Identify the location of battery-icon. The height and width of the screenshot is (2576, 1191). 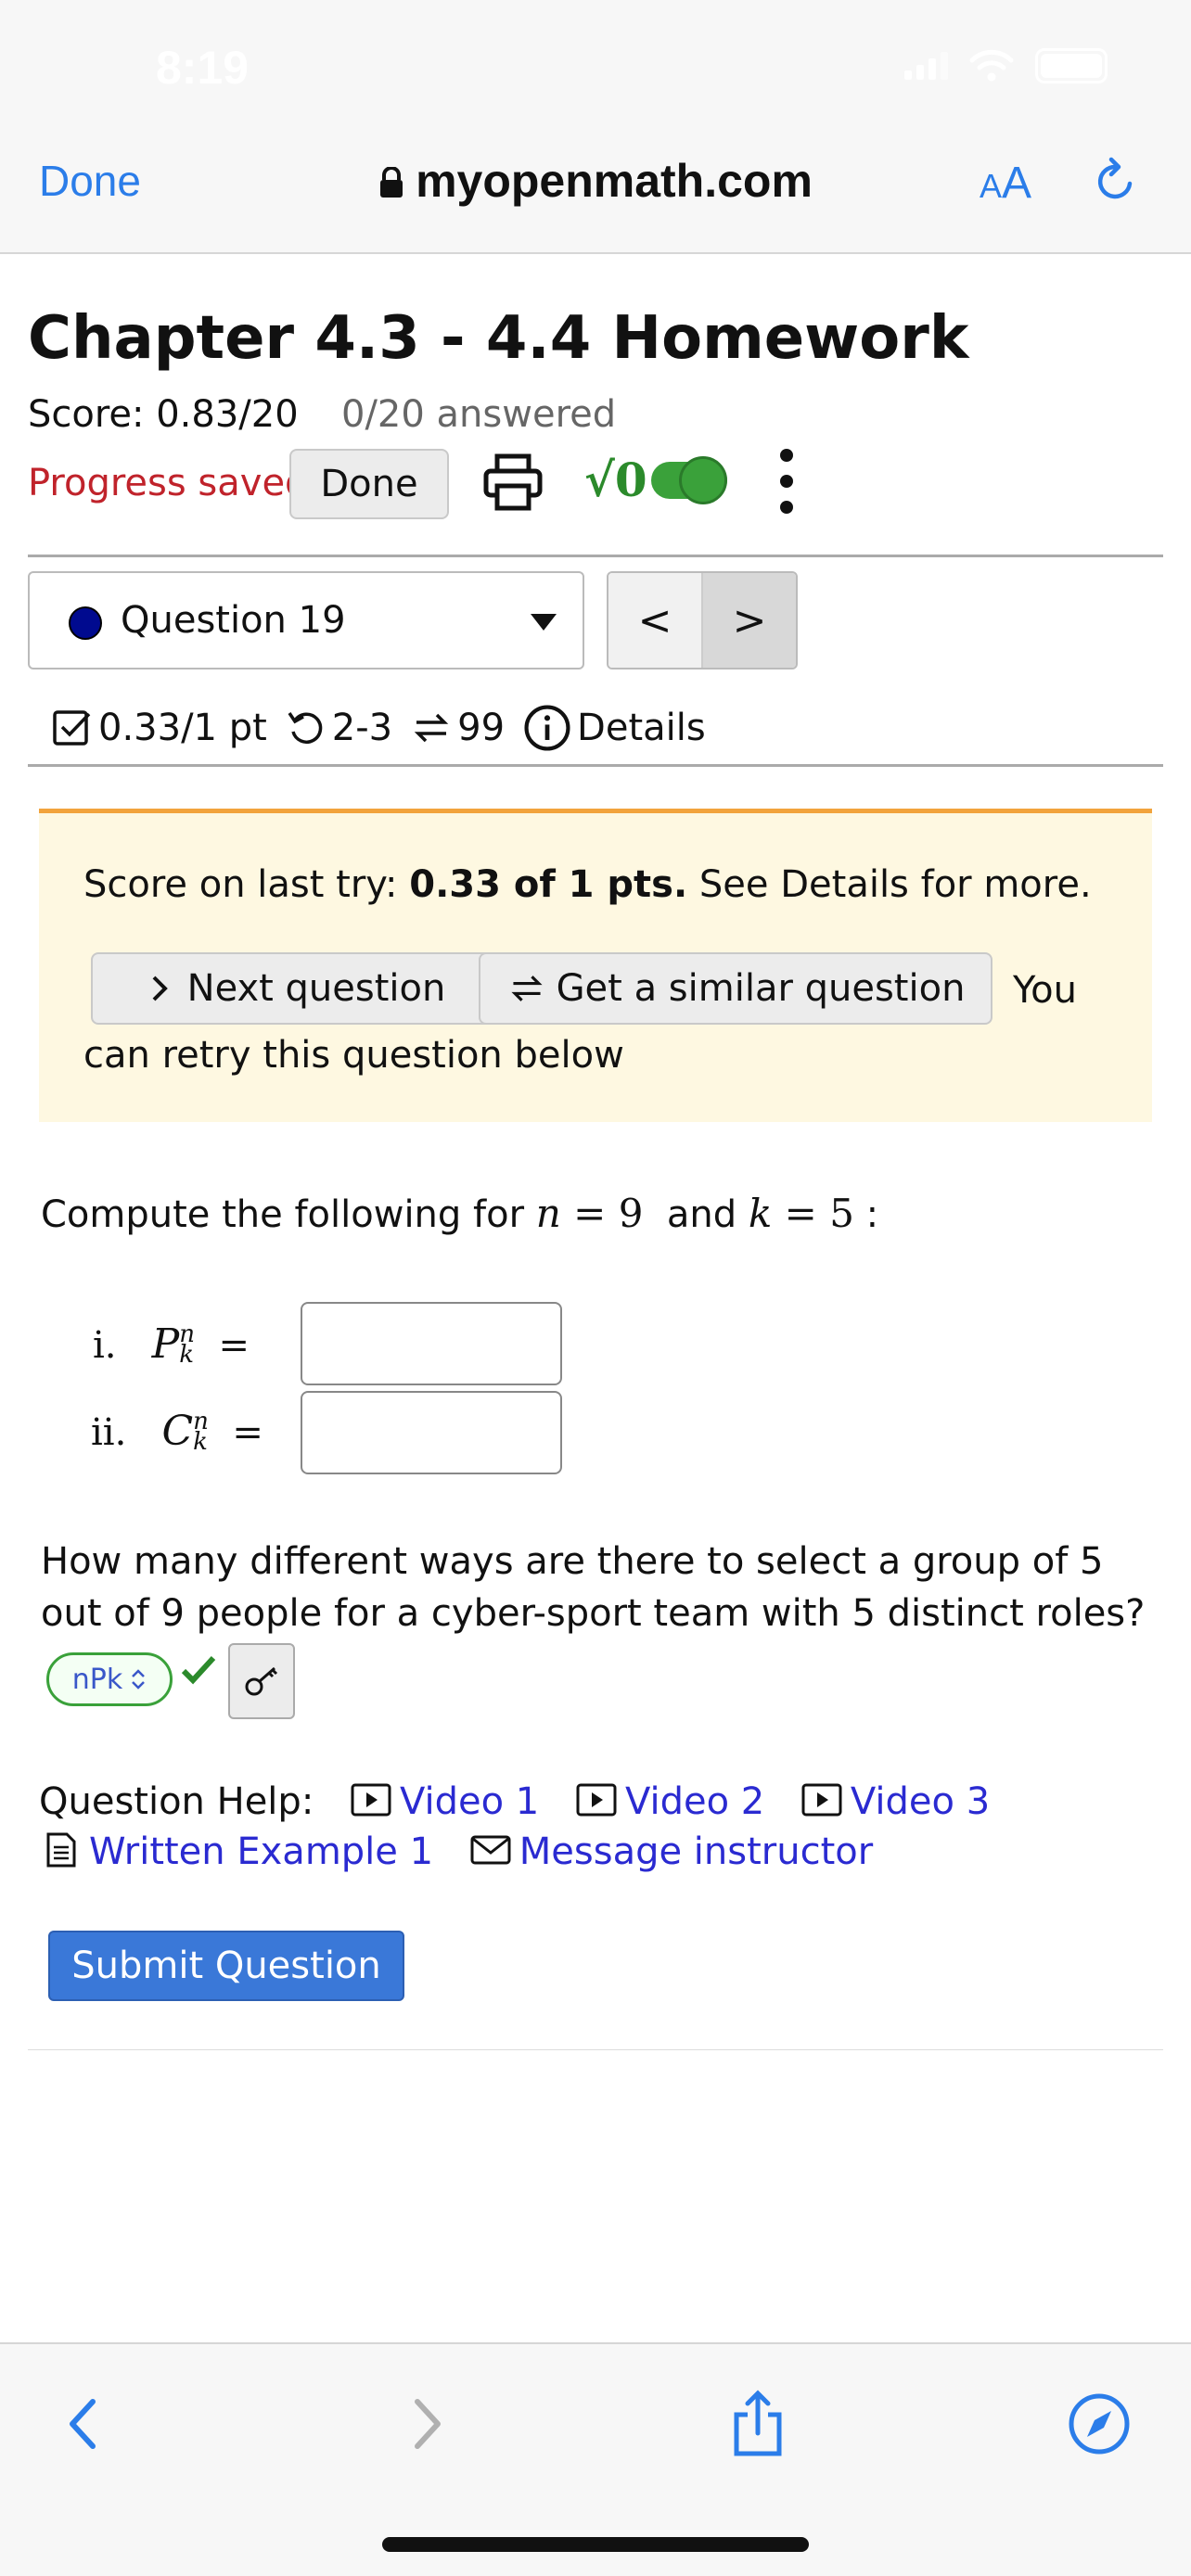
(1071, 66).